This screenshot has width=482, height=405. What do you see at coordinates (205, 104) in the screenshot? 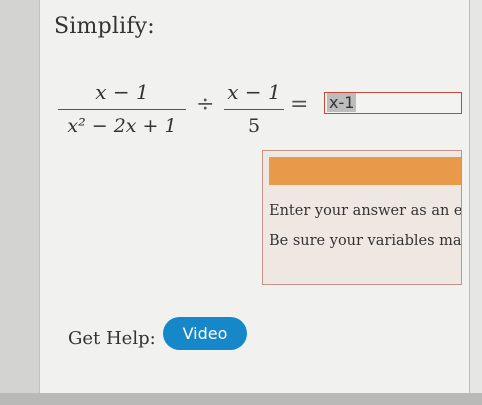
I see `divide-symbol: ÷` at bounding box center [205, 104].